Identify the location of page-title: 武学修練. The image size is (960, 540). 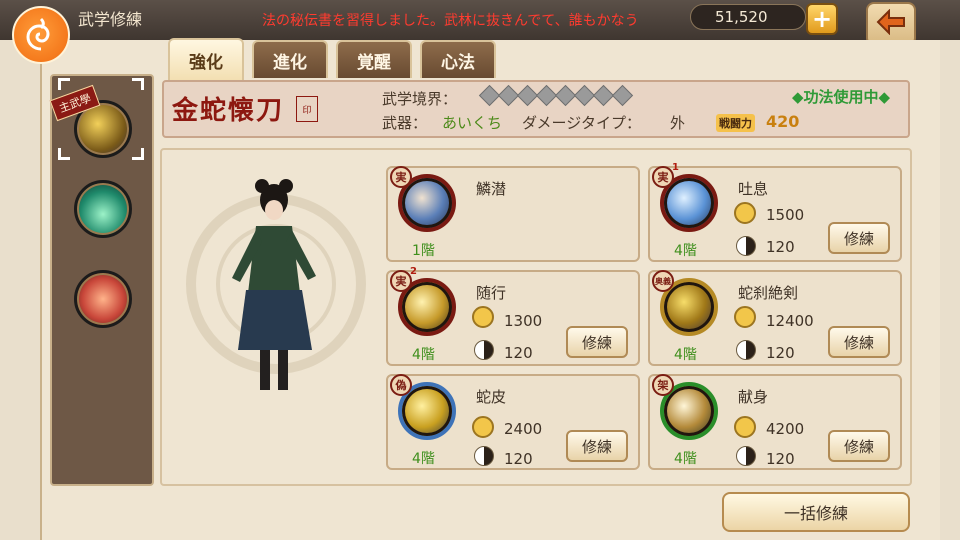
(110, 19).